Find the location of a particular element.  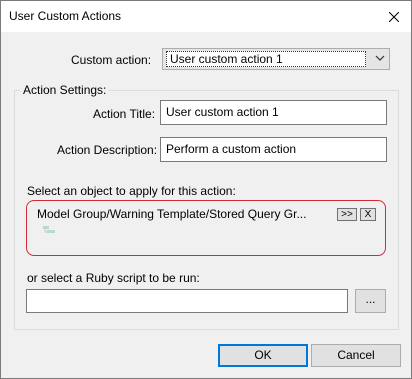

title-bar: User Custom Actions is located at coordinates (206, 16).